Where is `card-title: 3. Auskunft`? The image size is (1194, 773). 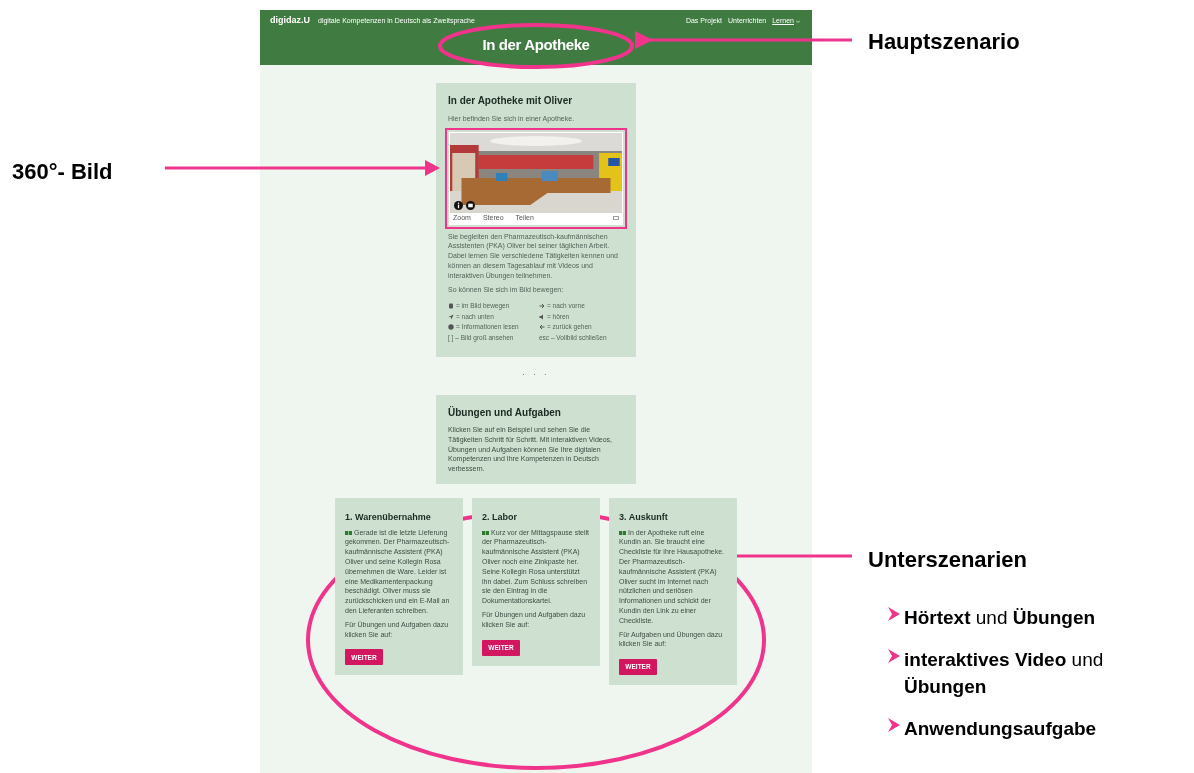 card-title: 3. Auskunft is located at coordinates (644, 517).